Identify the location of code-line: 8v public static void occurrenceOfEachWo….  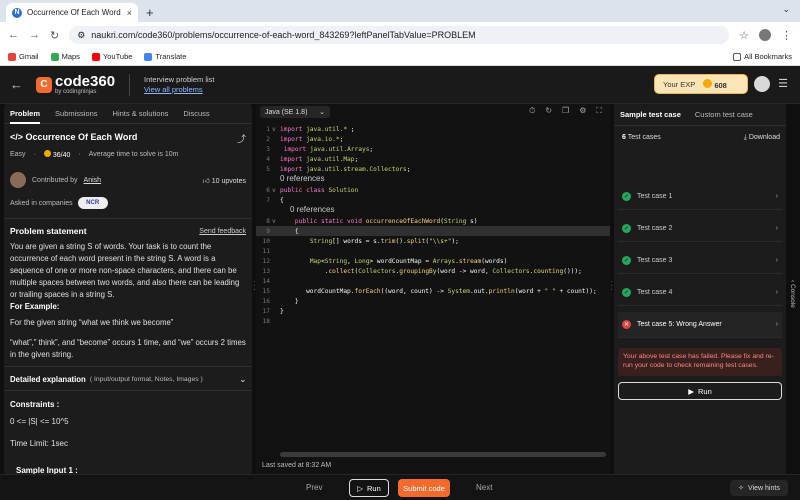
(433, 221).